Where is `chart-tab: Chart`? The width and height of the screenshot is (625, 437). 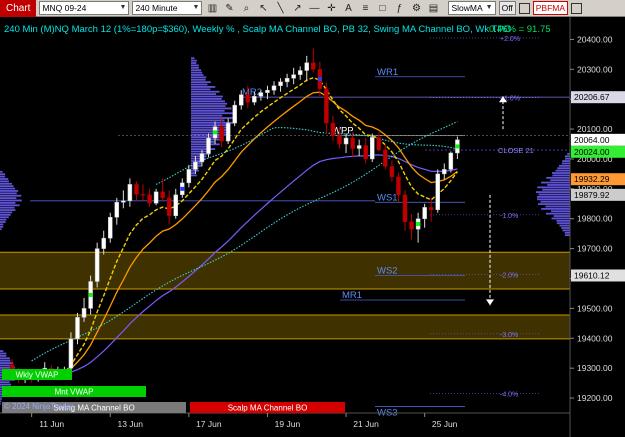
chart-tab: Chart is located at coordinates (18, 8).